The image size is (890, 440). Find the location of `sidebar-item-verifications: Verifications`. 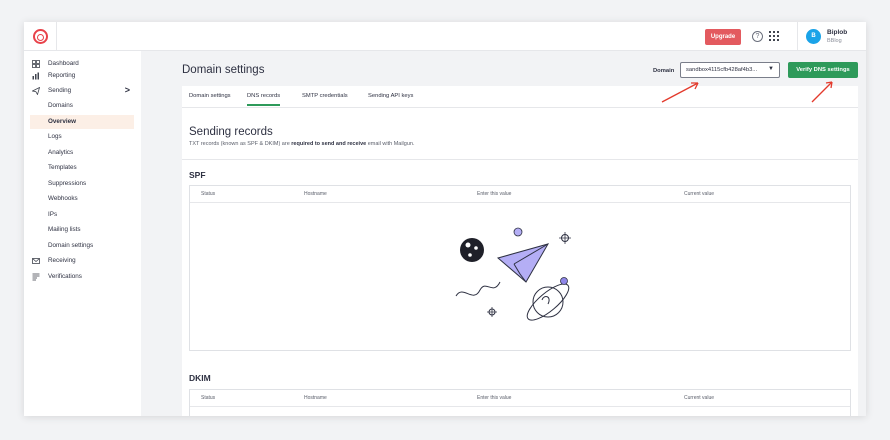

sidebar-item-verifications: Verifications is located at coordinates (82, 277).